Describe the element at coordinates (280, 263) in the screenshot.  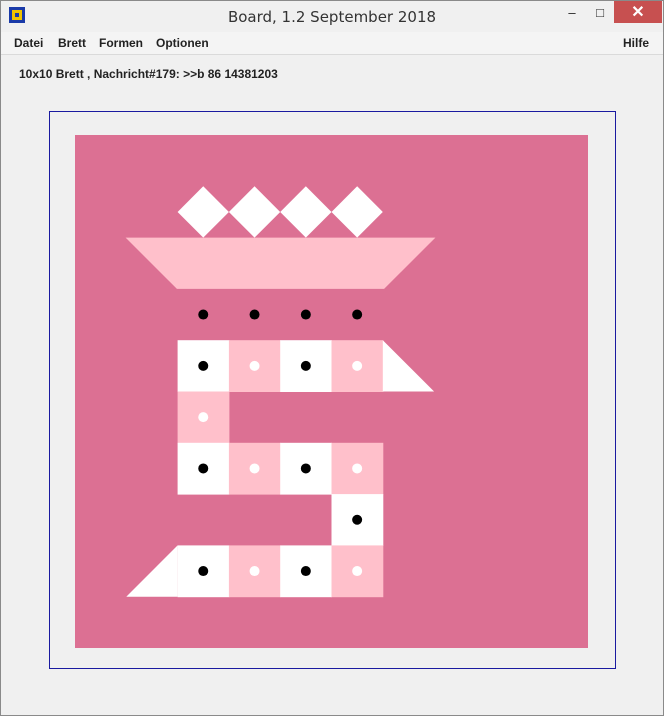
I see `crown-band` at that location.